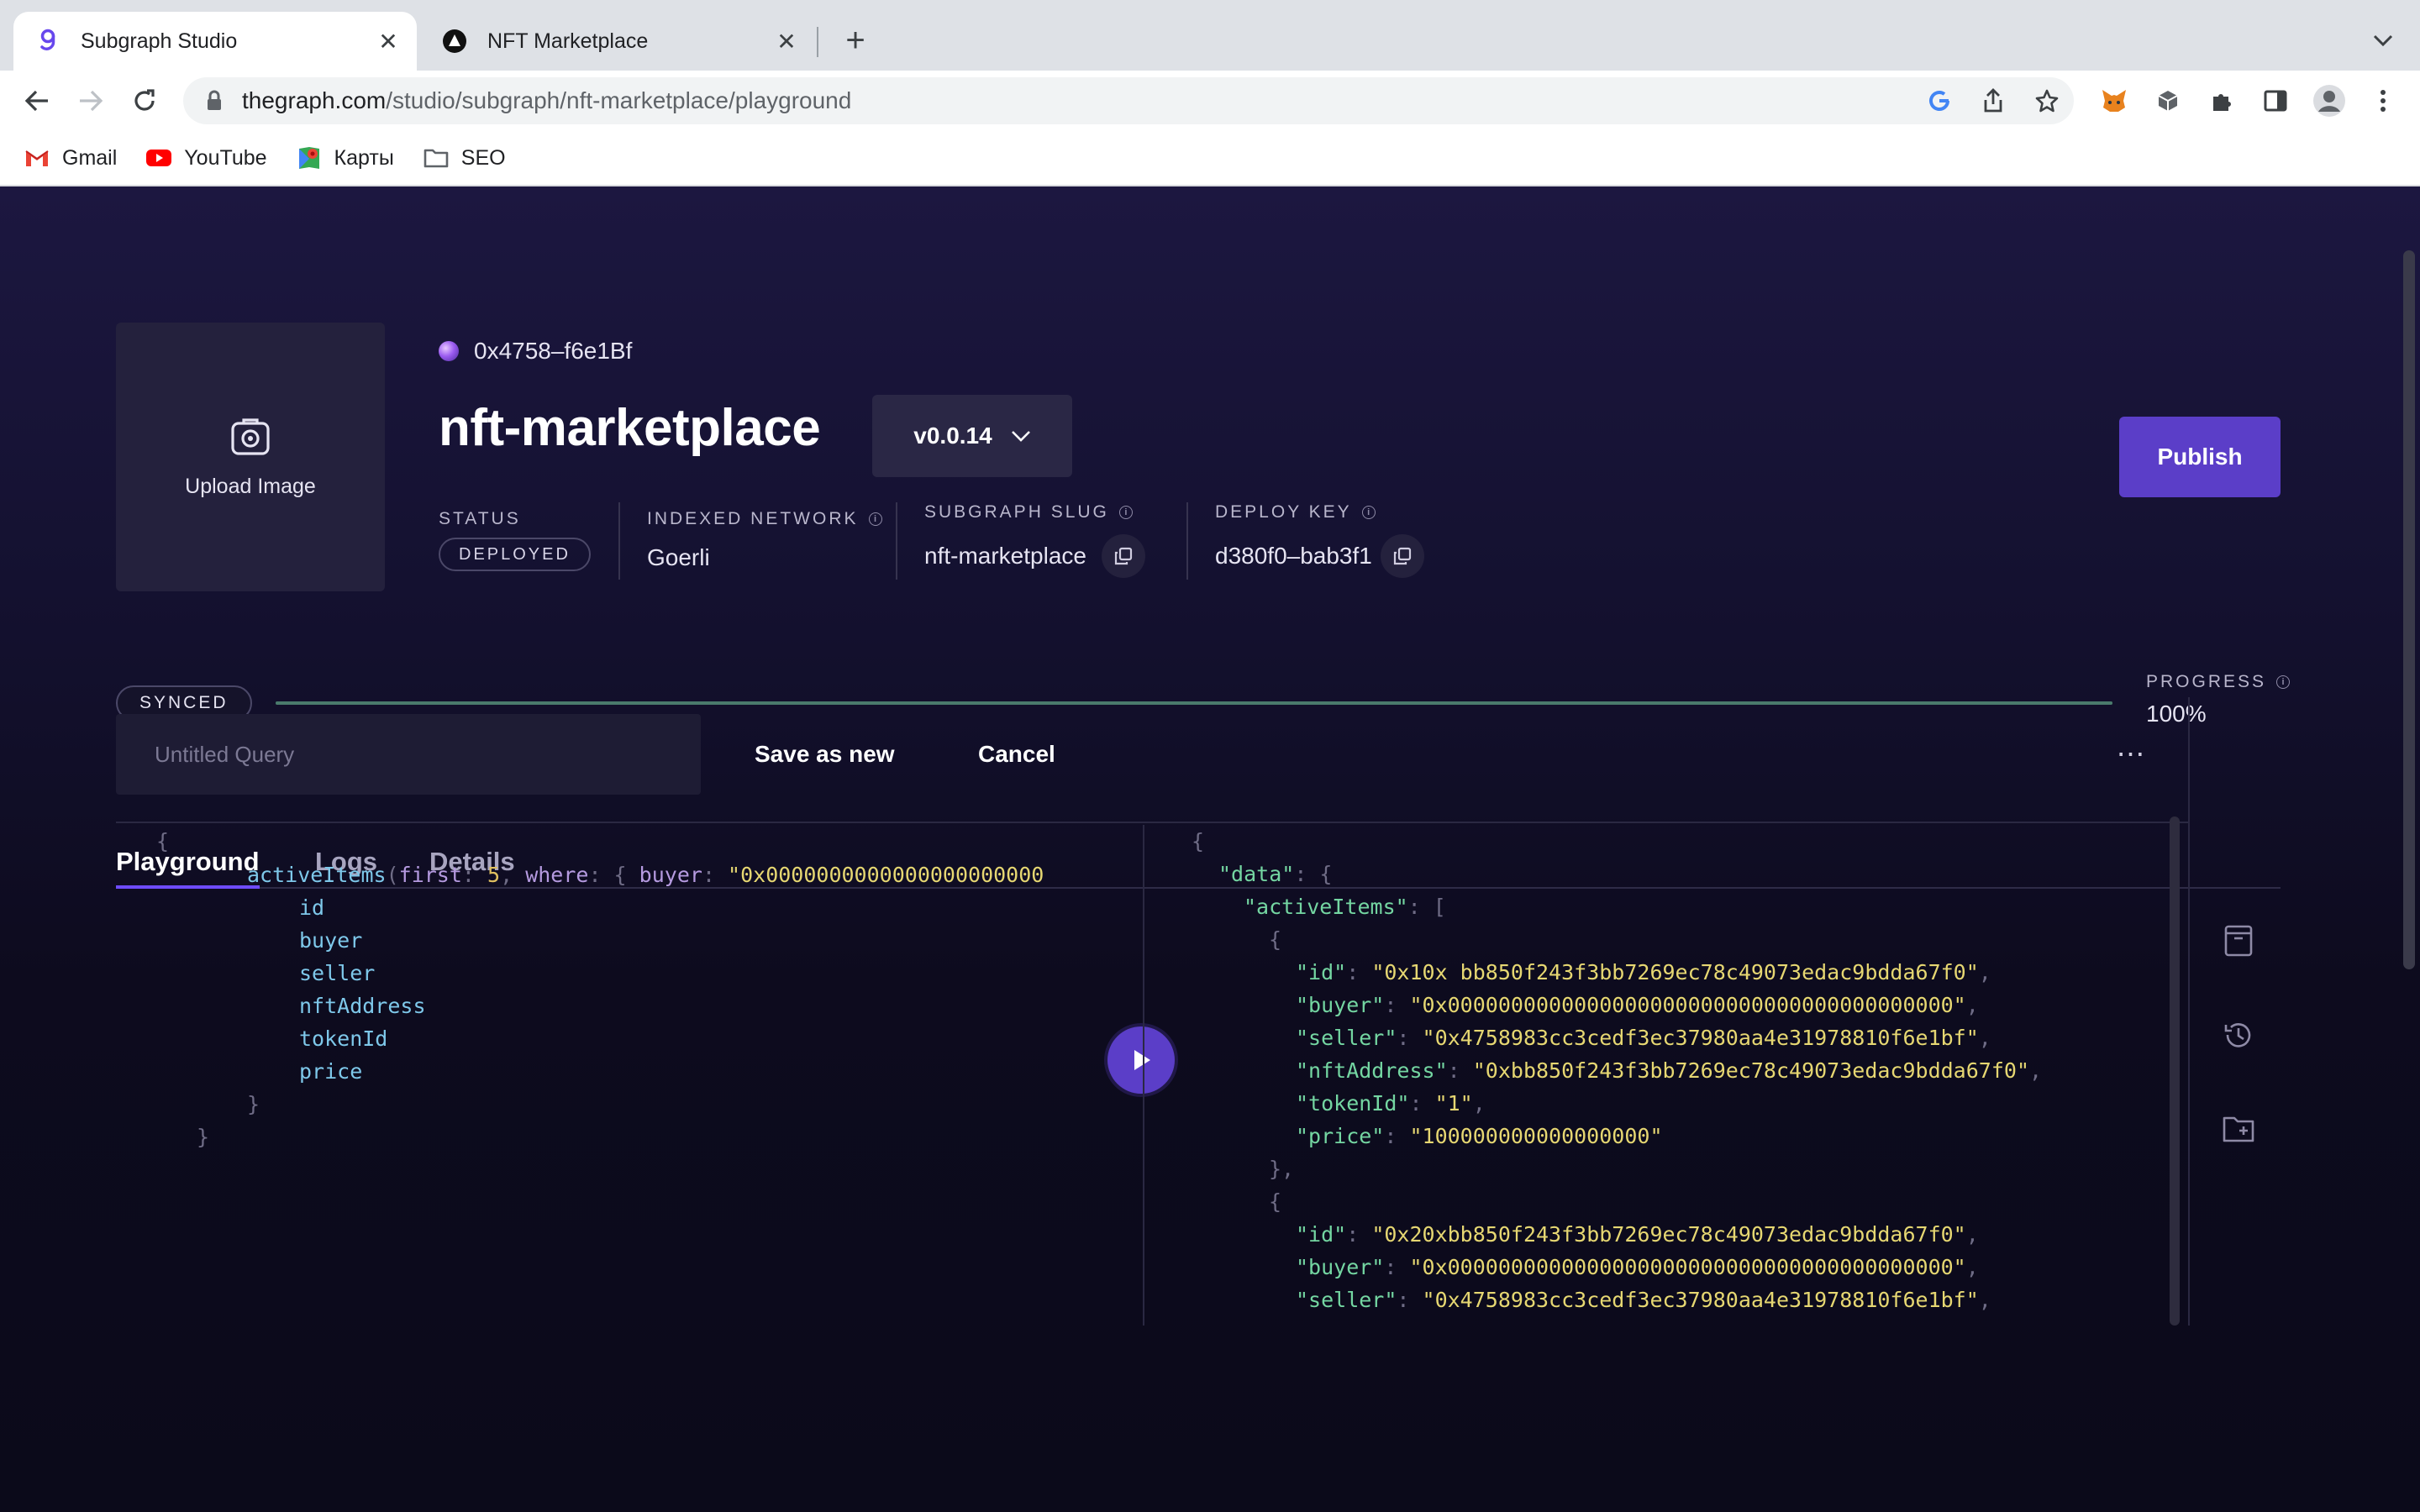 Image resolution: width=2420 pixels, height=1512 pixels. I want to click on share-icon, so click(1993, 101).